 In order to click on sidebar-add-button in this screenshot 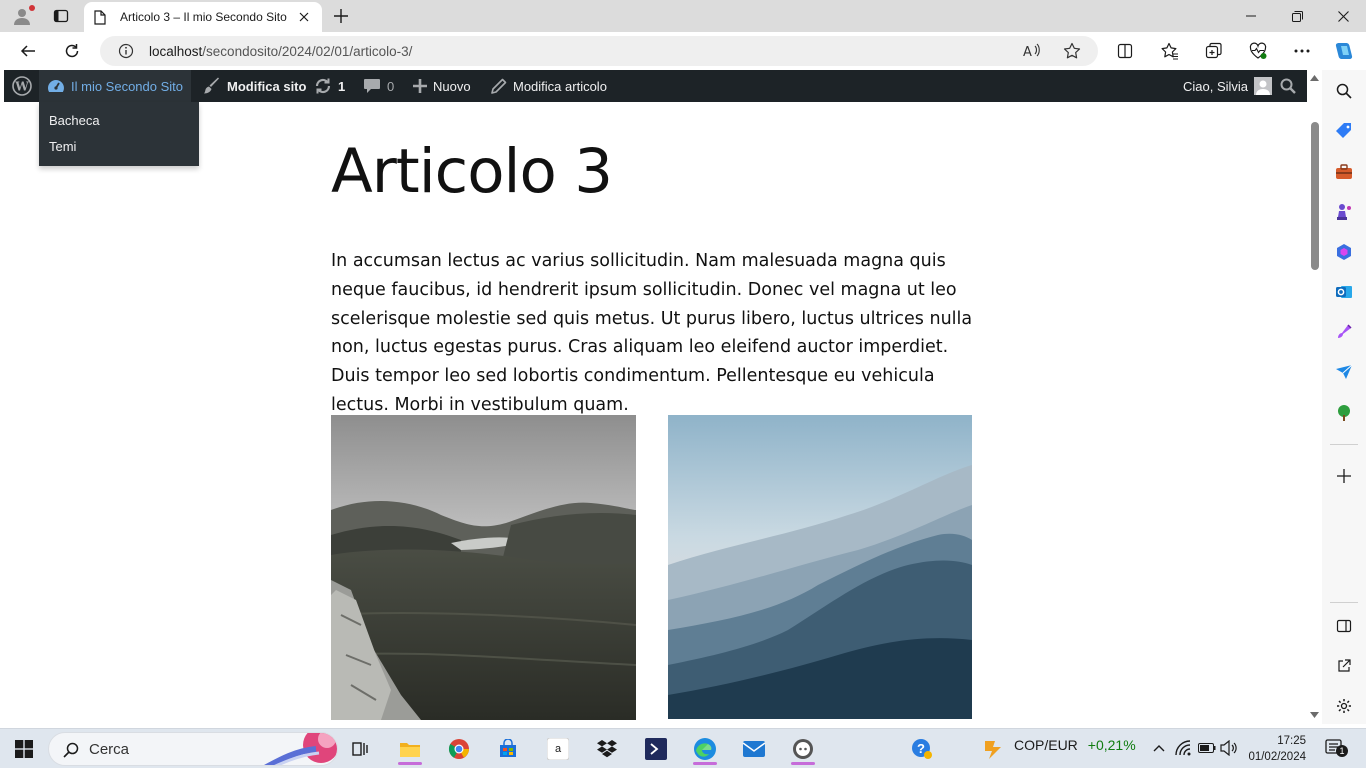, I will do `click(1344, 476)`.